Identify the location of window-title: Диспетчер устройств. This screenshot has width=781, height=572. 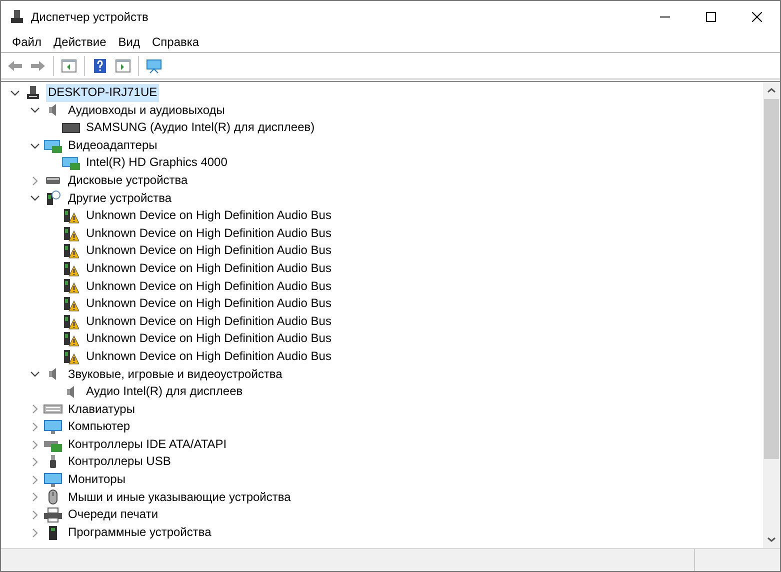
(89, 17).